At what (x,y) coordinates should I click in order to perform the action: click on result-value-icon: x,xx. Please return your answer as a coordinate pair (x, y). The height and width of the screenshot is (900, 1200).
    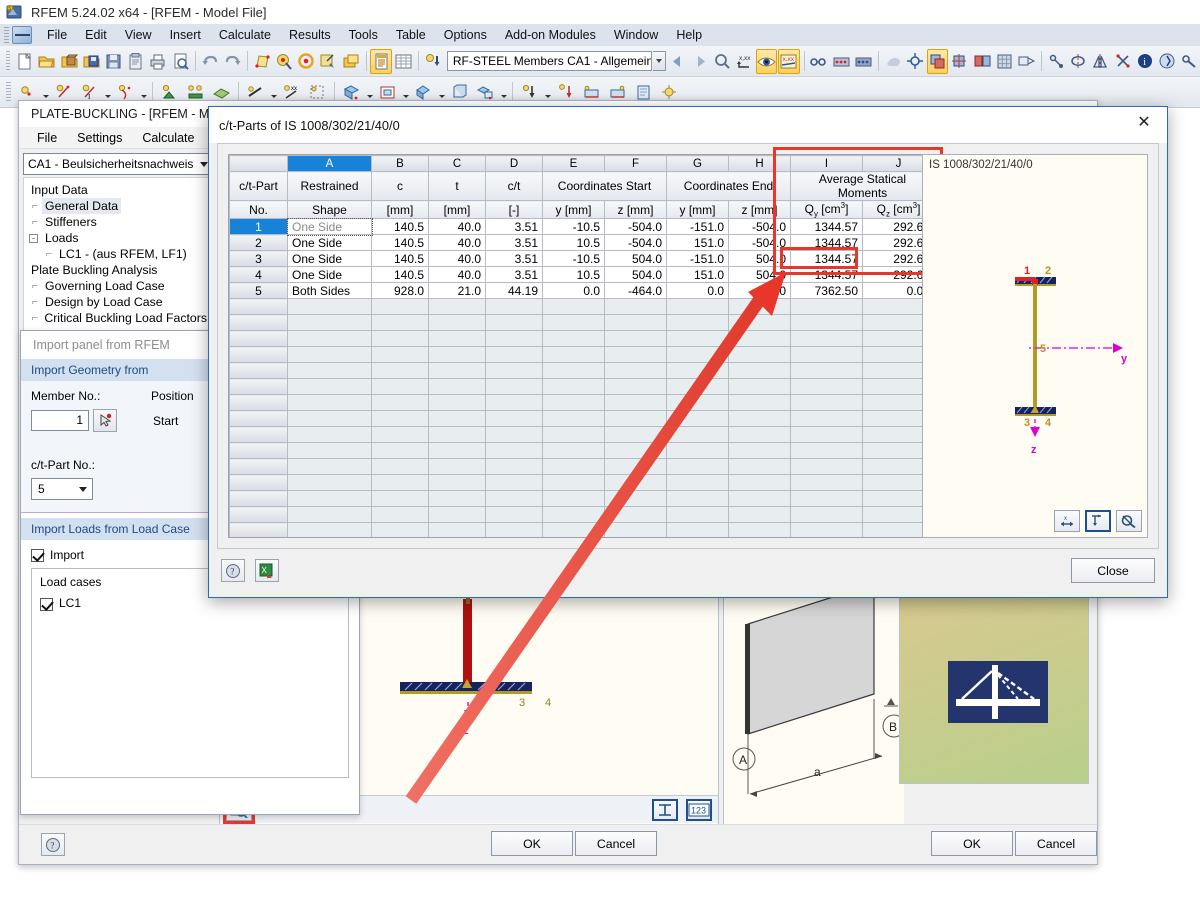
    Looking at the image, I should click on (744, 61).